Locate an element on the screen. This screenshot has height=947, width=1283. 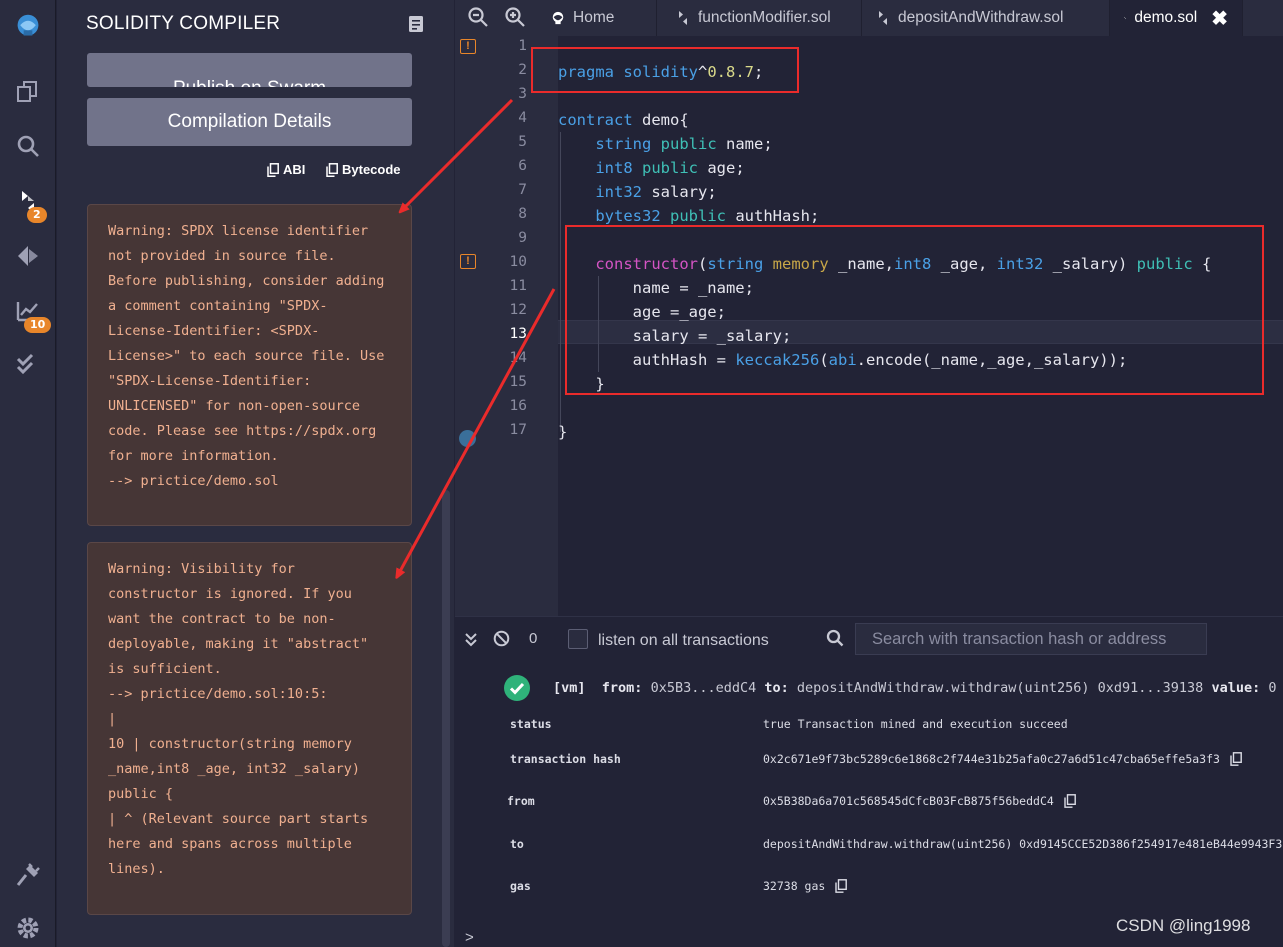
abi-copy-button: ABI is located at coordinates (286, 169).